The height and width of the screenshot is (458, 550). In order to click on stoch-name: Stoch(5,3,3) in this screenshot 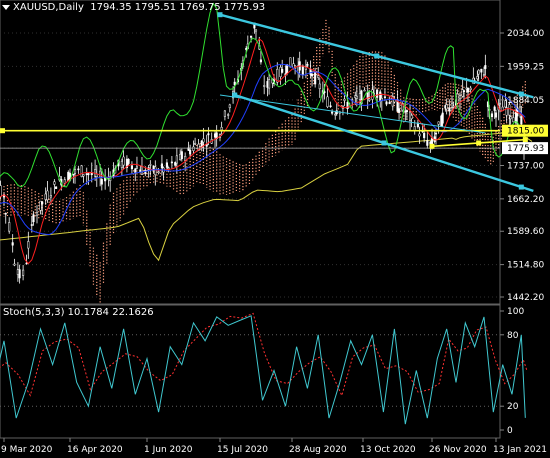, I will do `click(34, 312)`.